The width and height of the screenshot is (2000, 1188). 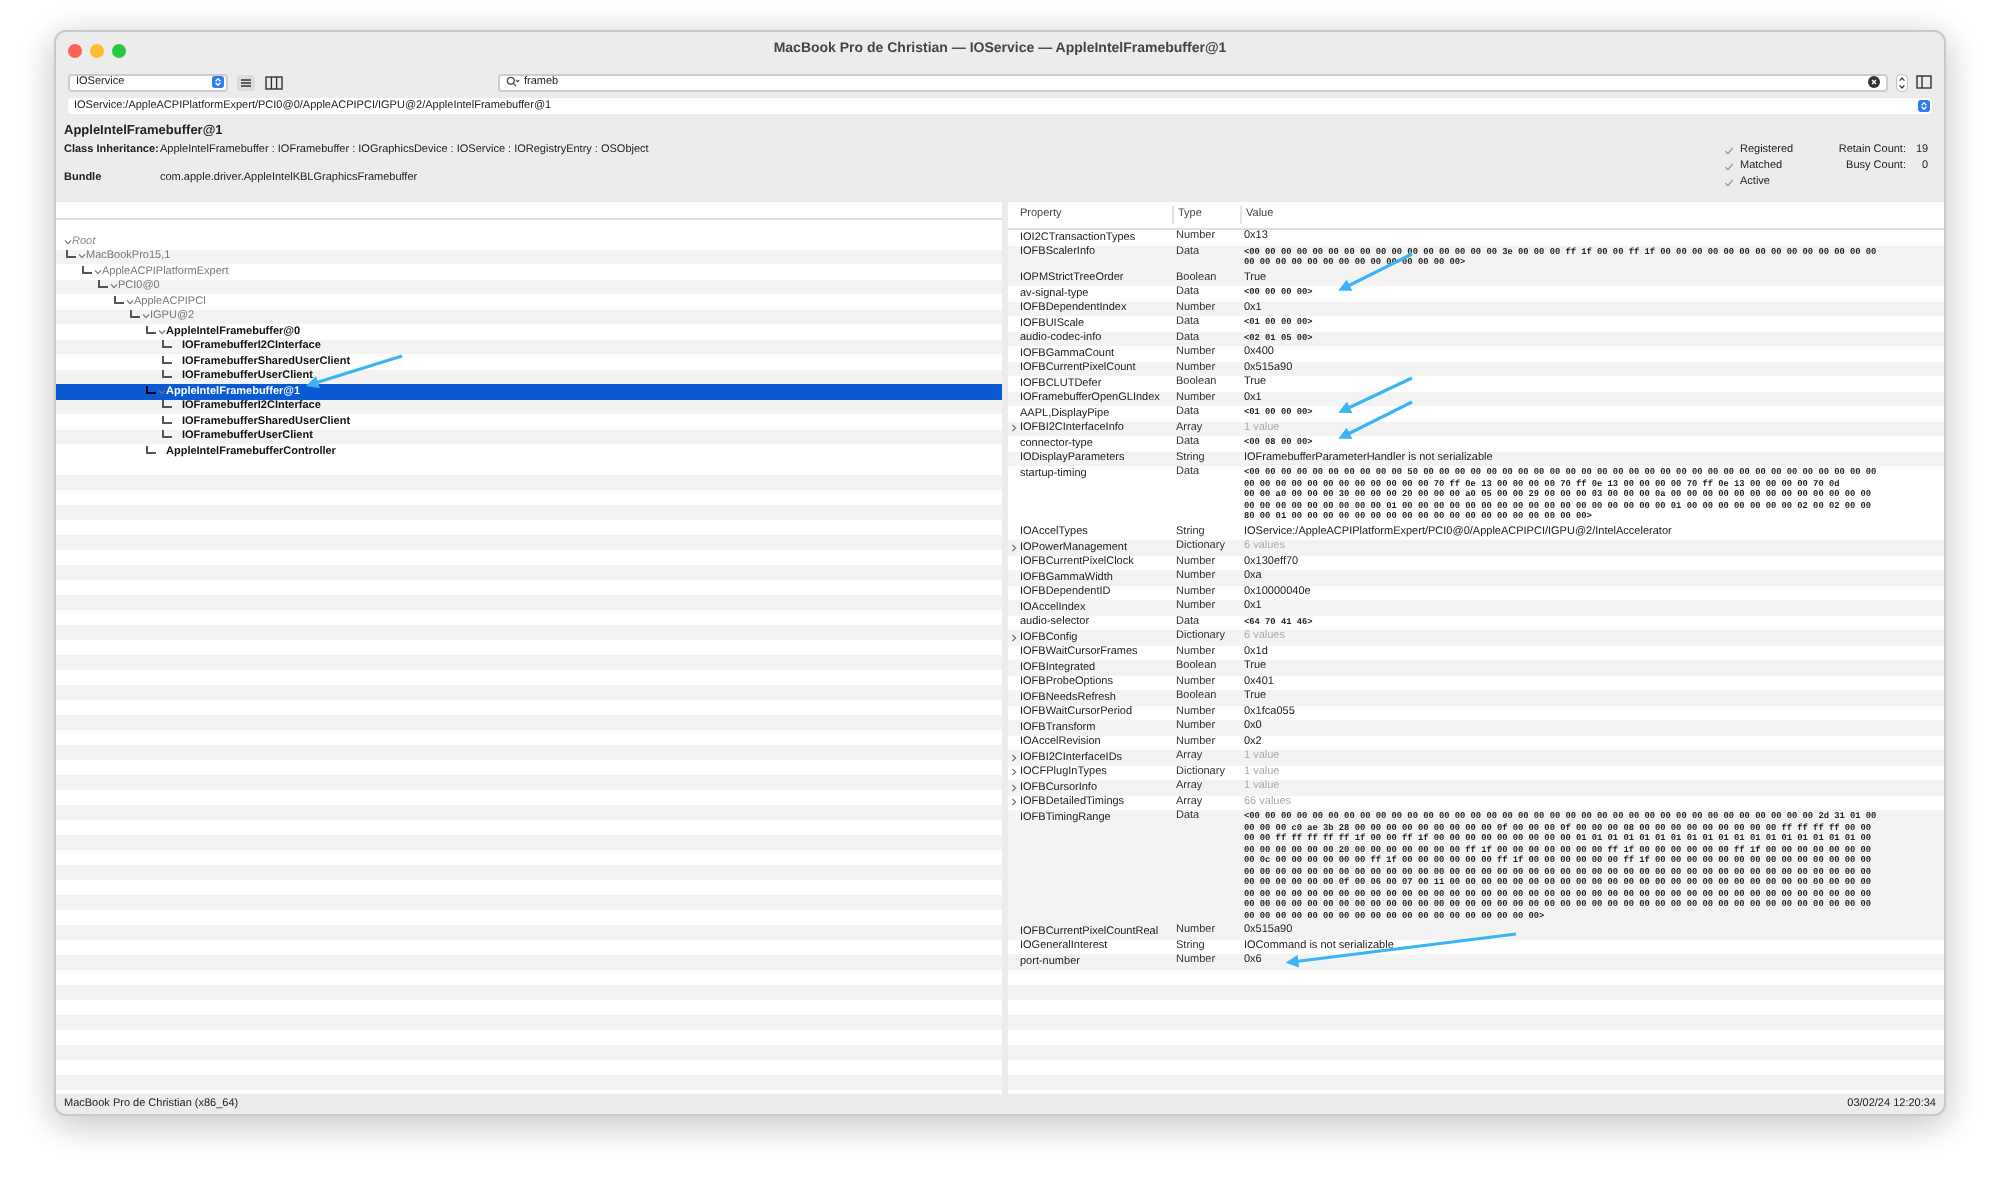 What do you see at coordinates (274, 82) in the screenshot?
I see `column-view-icon` at bounding box center [274, 82].